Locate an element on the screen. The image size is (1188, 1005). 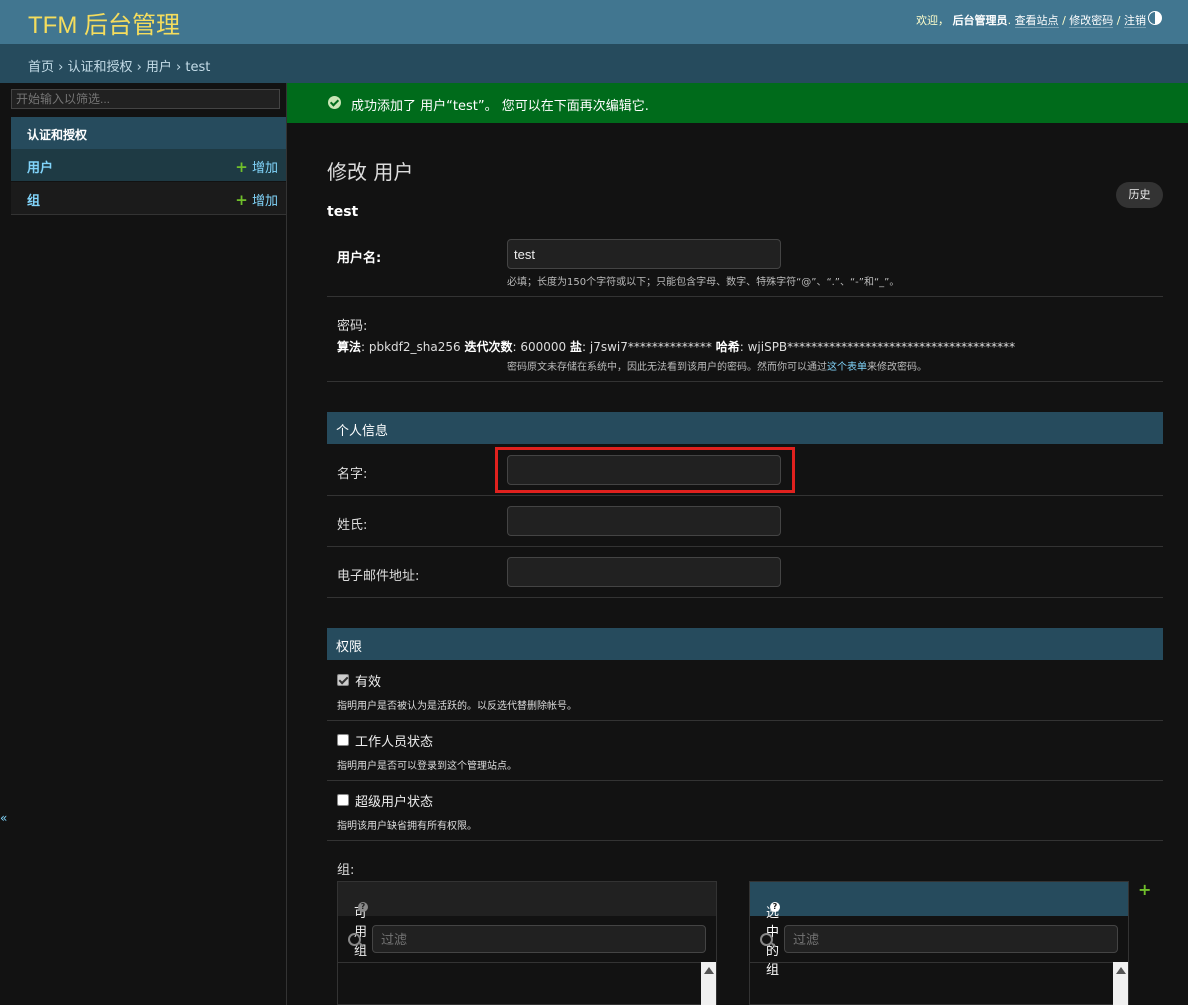
superuser-checkbox is located at coordinates (343, 800).